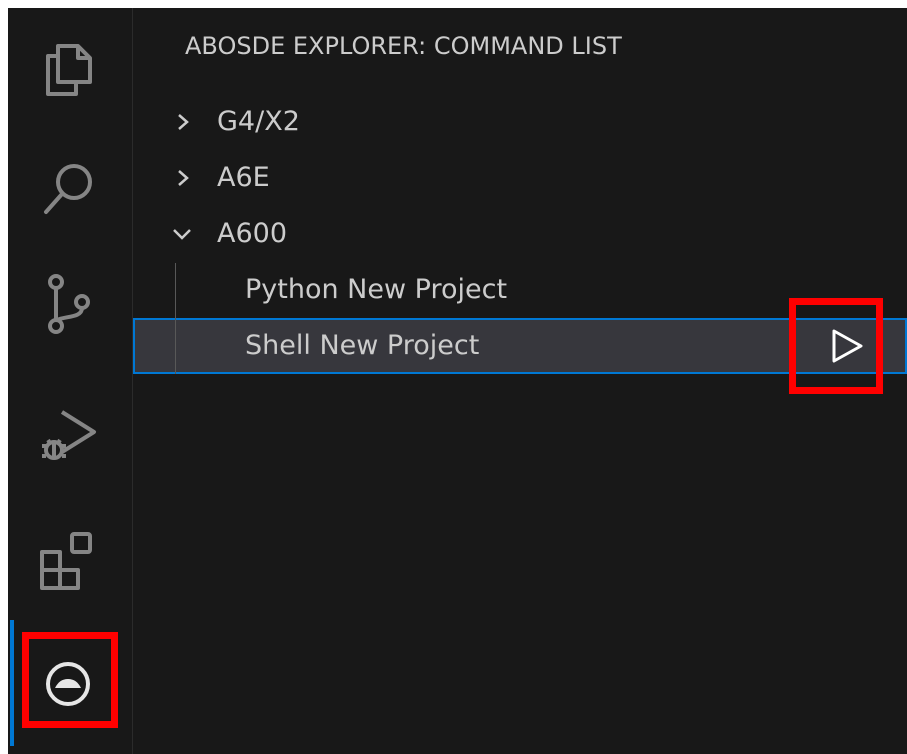  Describe the element at coordinates (520, 234) in the screenshot. I see `tree-item-a600: A600` at that location.